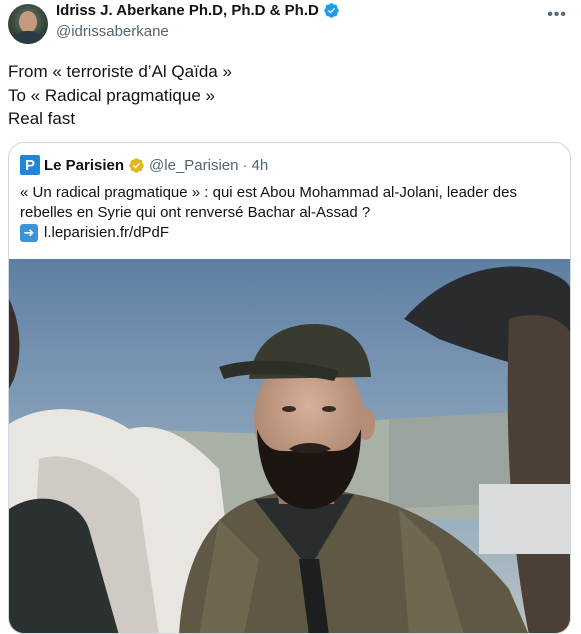 The width and height of the screenshot is (581, 634). What do you see at coordinates (331, 10) in the screenshot?
I see `verified-badge-icon` at bounding box center [331, 10].